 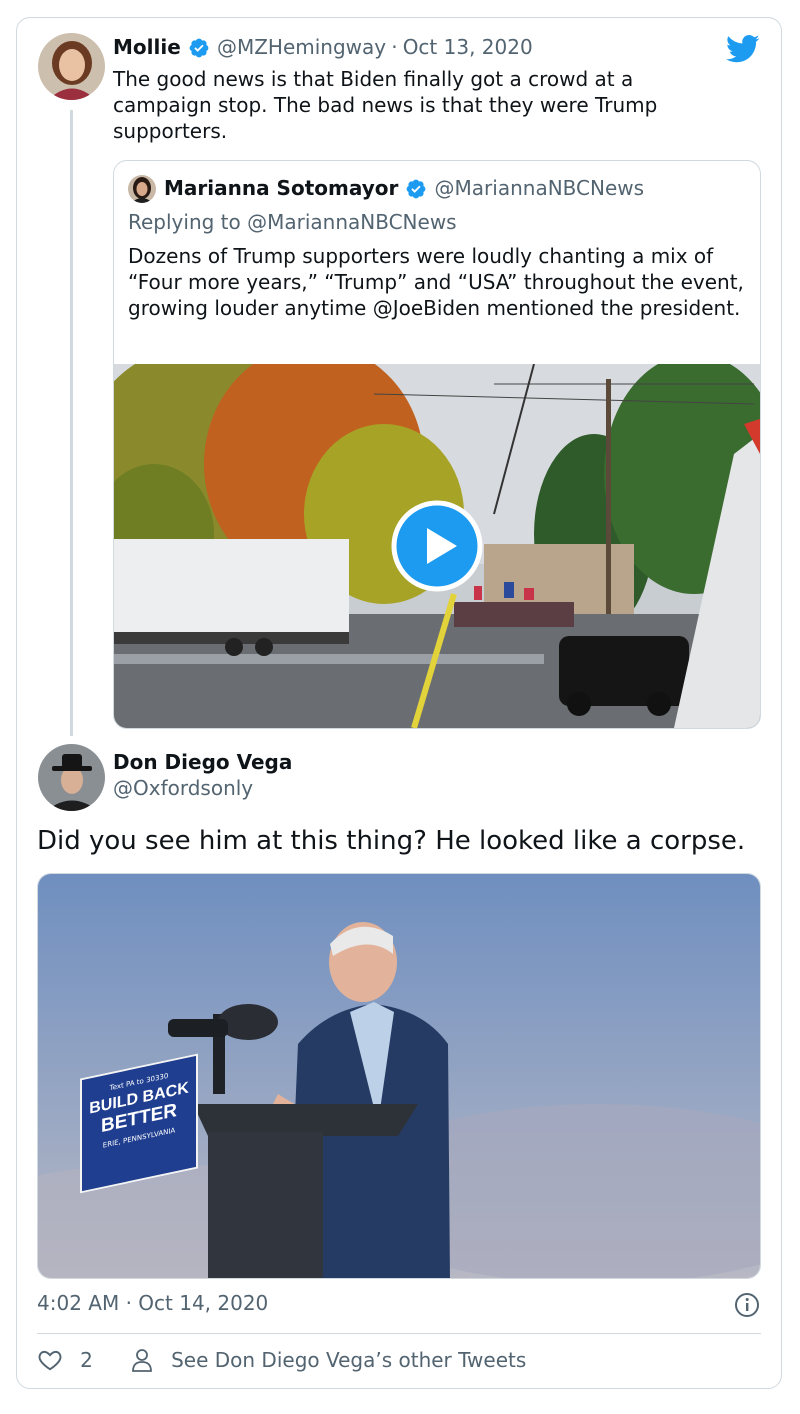 I want to click on main-author-name: Don Diego Vega, so click(x=202, y=762).